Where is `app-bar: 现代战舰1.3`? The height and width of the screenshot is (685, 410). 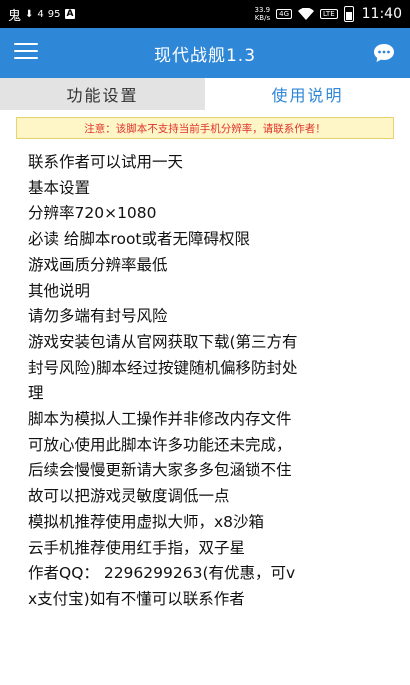 app-bar: 现代战舰1.3 is located at coordinates (205, 53).